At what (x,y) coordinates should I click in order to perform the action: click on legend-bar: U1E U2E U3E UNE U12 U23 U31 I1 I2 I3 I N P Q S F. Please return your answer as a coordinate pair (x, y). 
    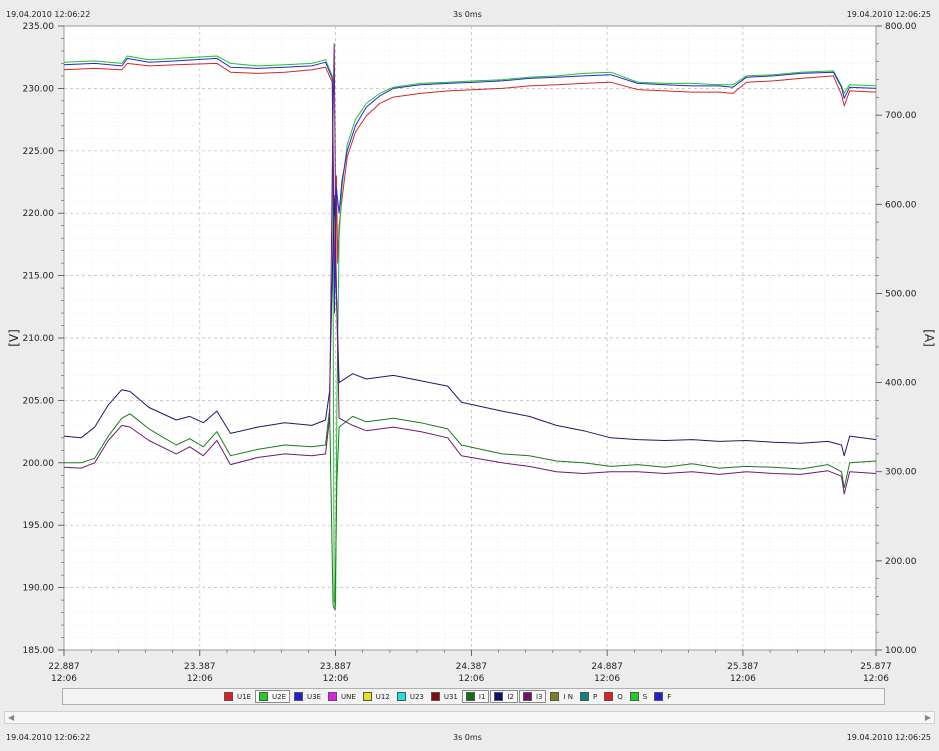
    Looking at the image, I should click on (473, 696).